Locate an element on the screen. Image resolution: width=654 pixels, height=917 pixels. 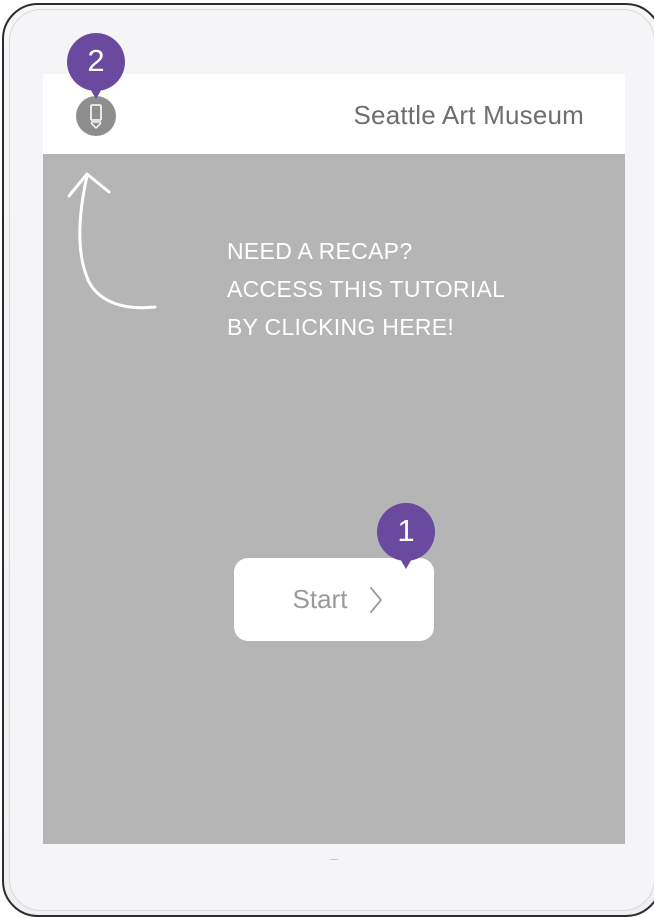
callout-badge-1: 1 is located at coordinates (406, 536).